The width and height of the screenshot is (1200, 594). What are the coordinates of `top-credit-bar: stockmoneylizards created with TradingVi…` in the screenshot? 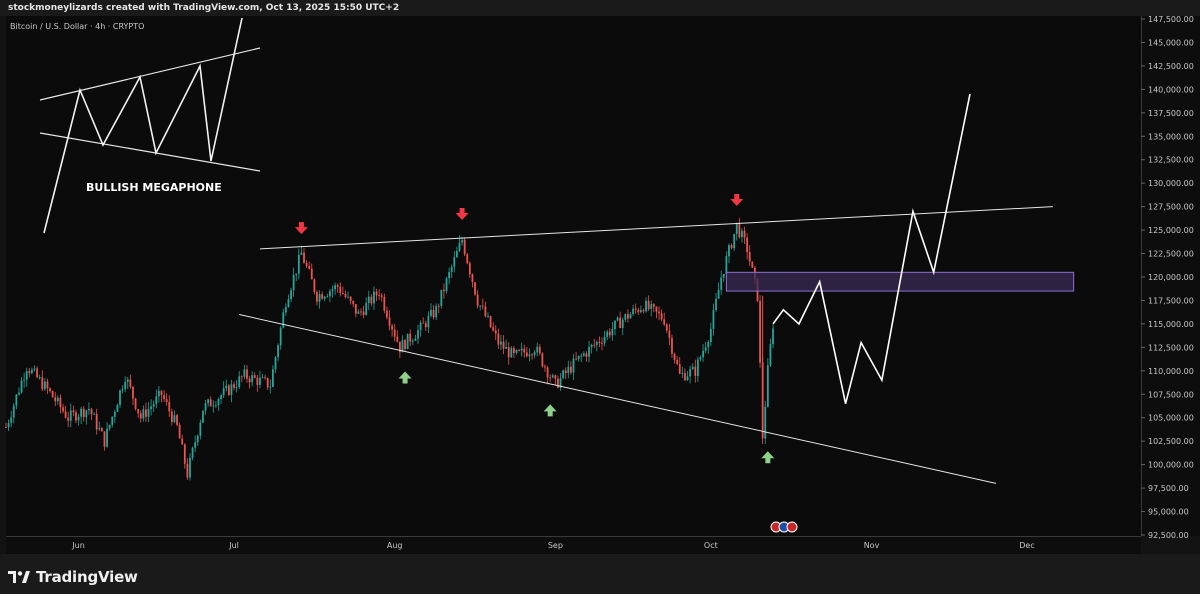 It's located at (600, 8).